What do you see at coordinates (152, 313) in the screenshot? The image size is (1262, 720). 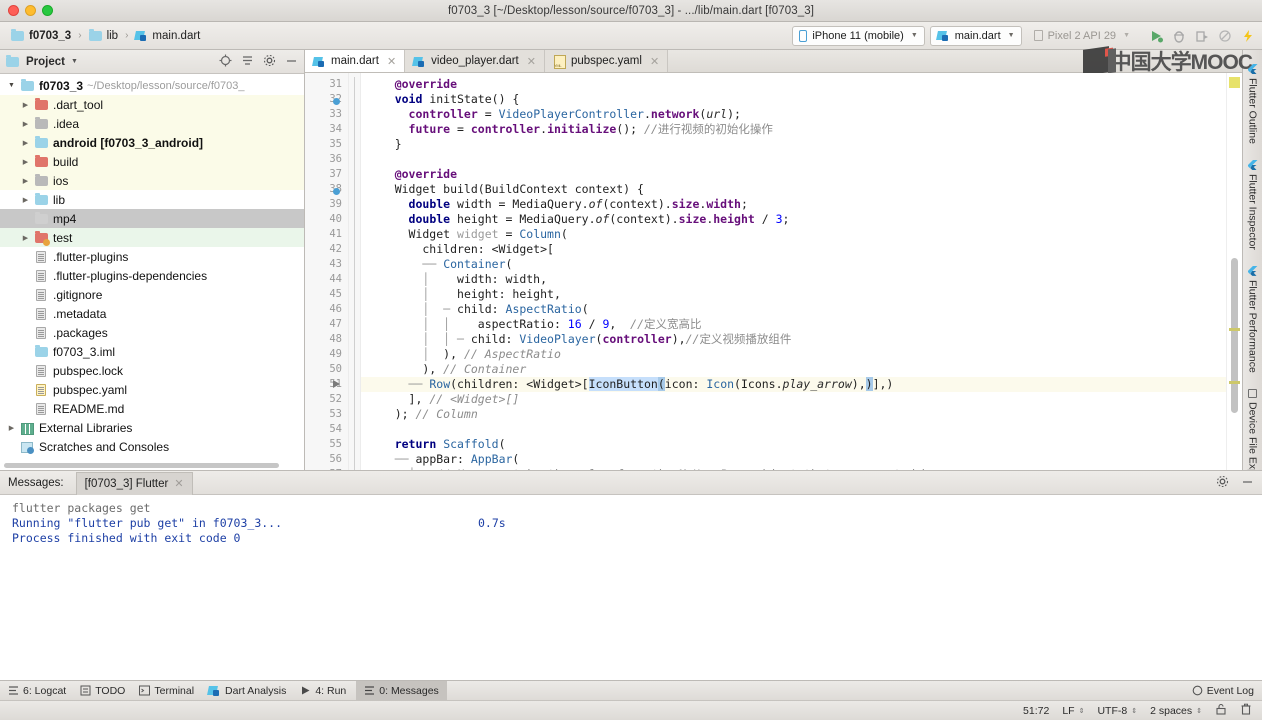 I see `tree-item-metadata: .metadata` at bounding box center [152, 313].